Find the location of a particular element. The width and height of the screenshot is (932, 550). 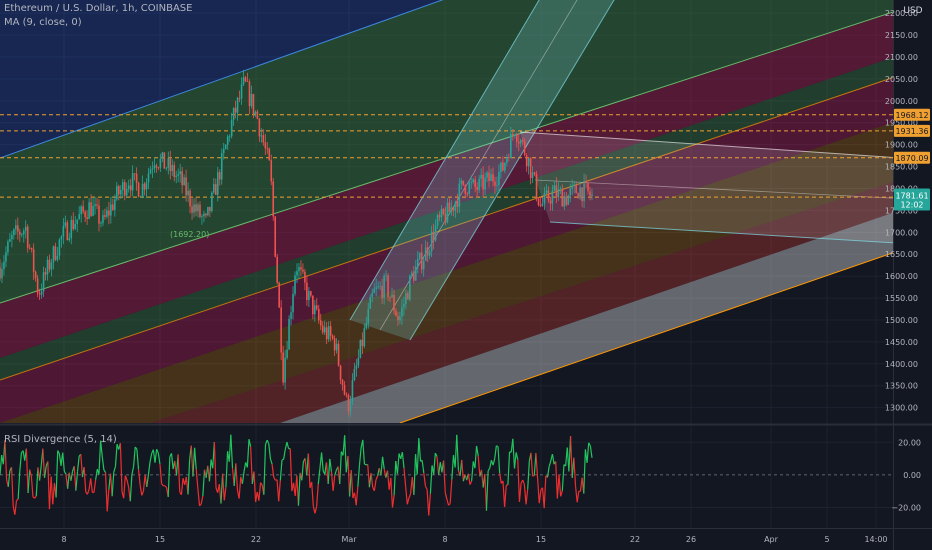

price-level-label: 1968.12 is located at coordinates (911, 115).